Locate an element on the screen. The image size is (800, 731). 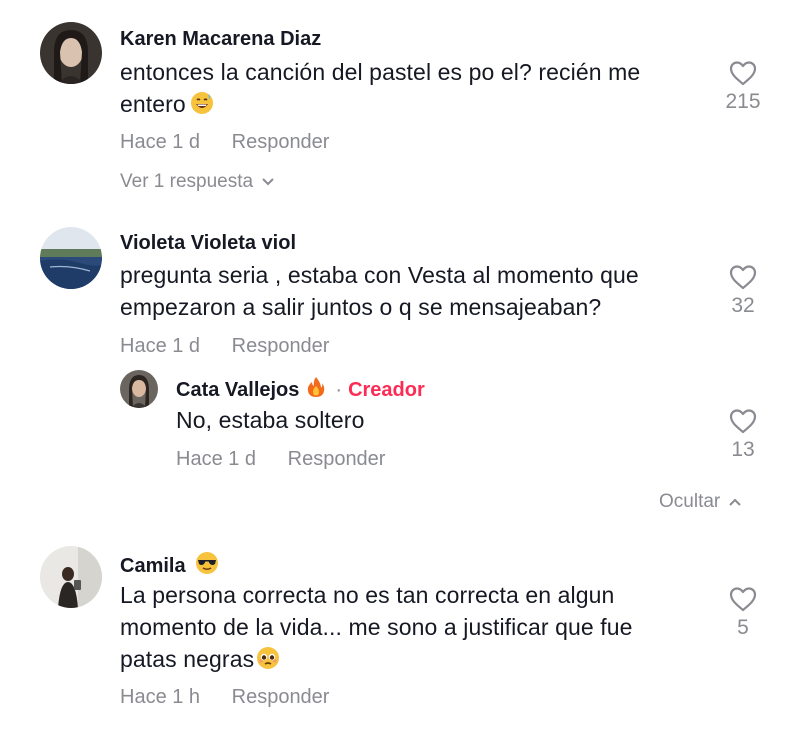
comment-text-line: patas negras is located at coordinates (420, 660).